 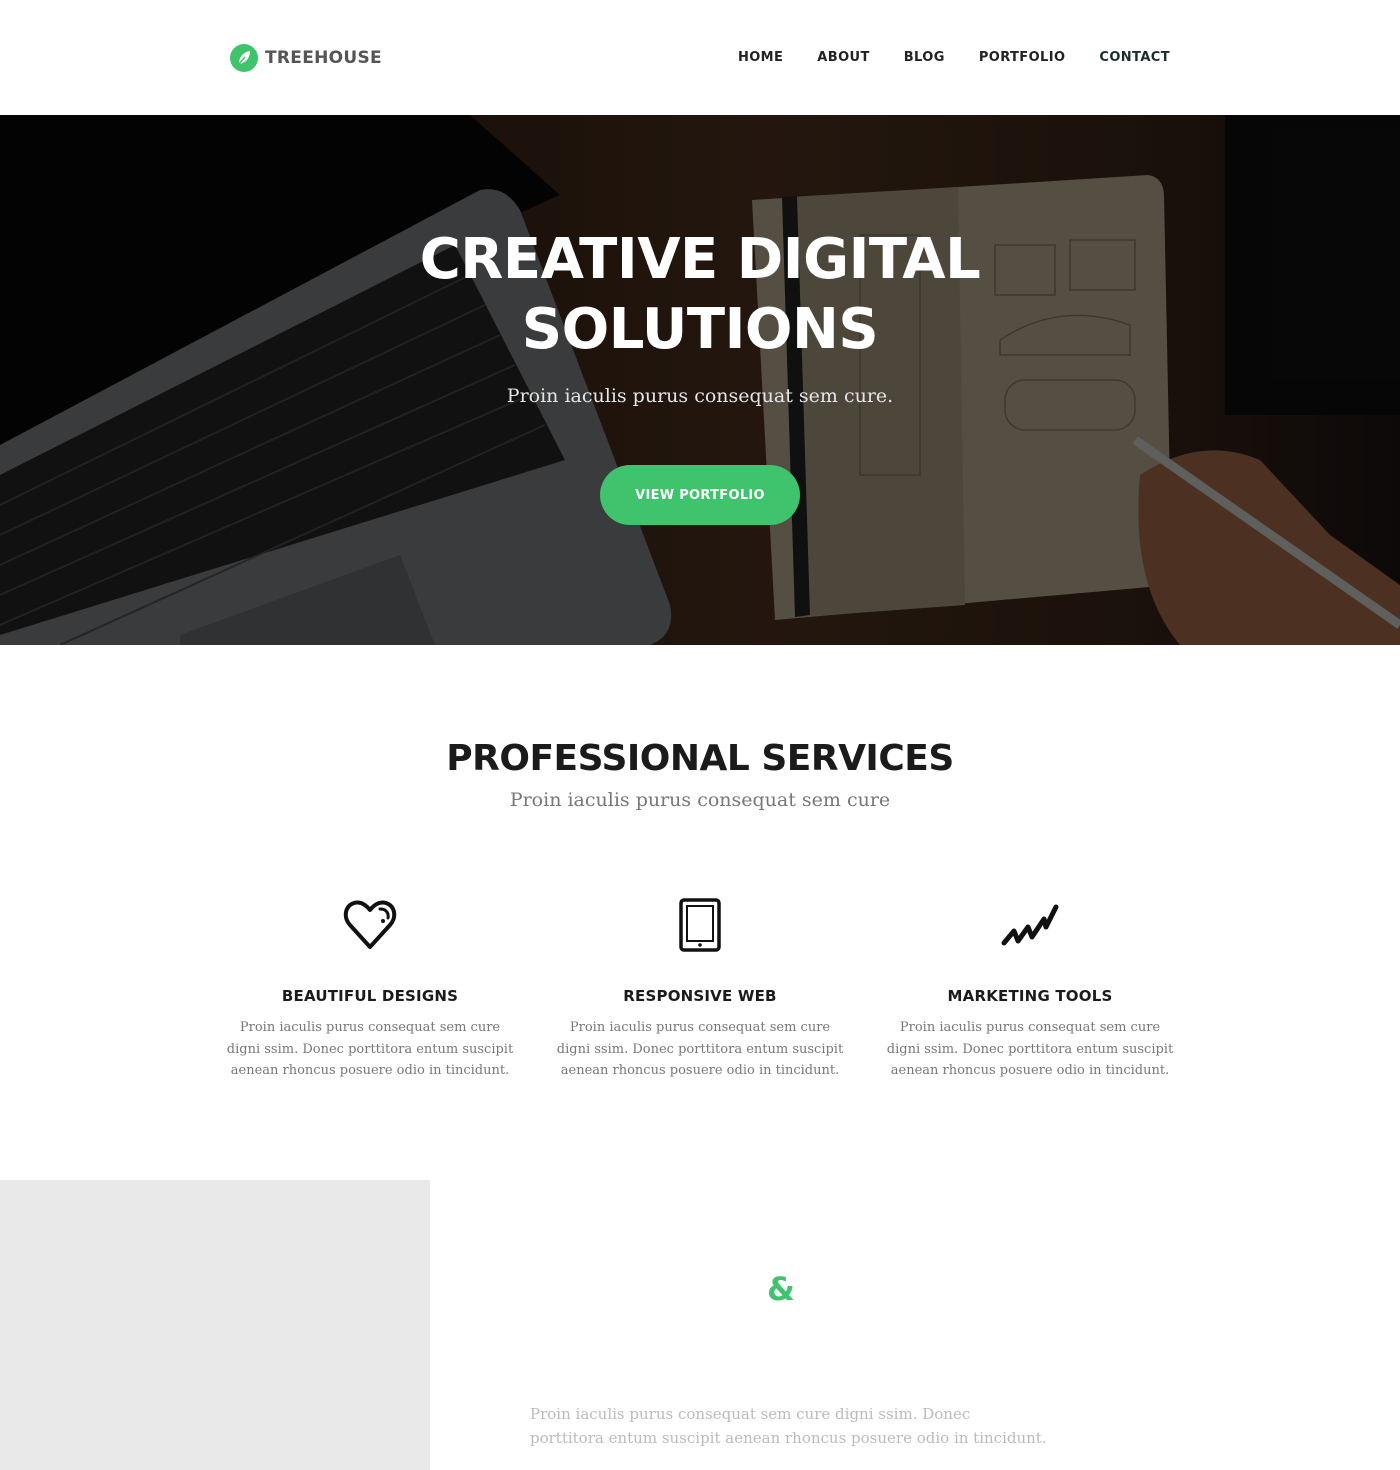 I want to click on leaf-icon, so click(x=244, y=58).